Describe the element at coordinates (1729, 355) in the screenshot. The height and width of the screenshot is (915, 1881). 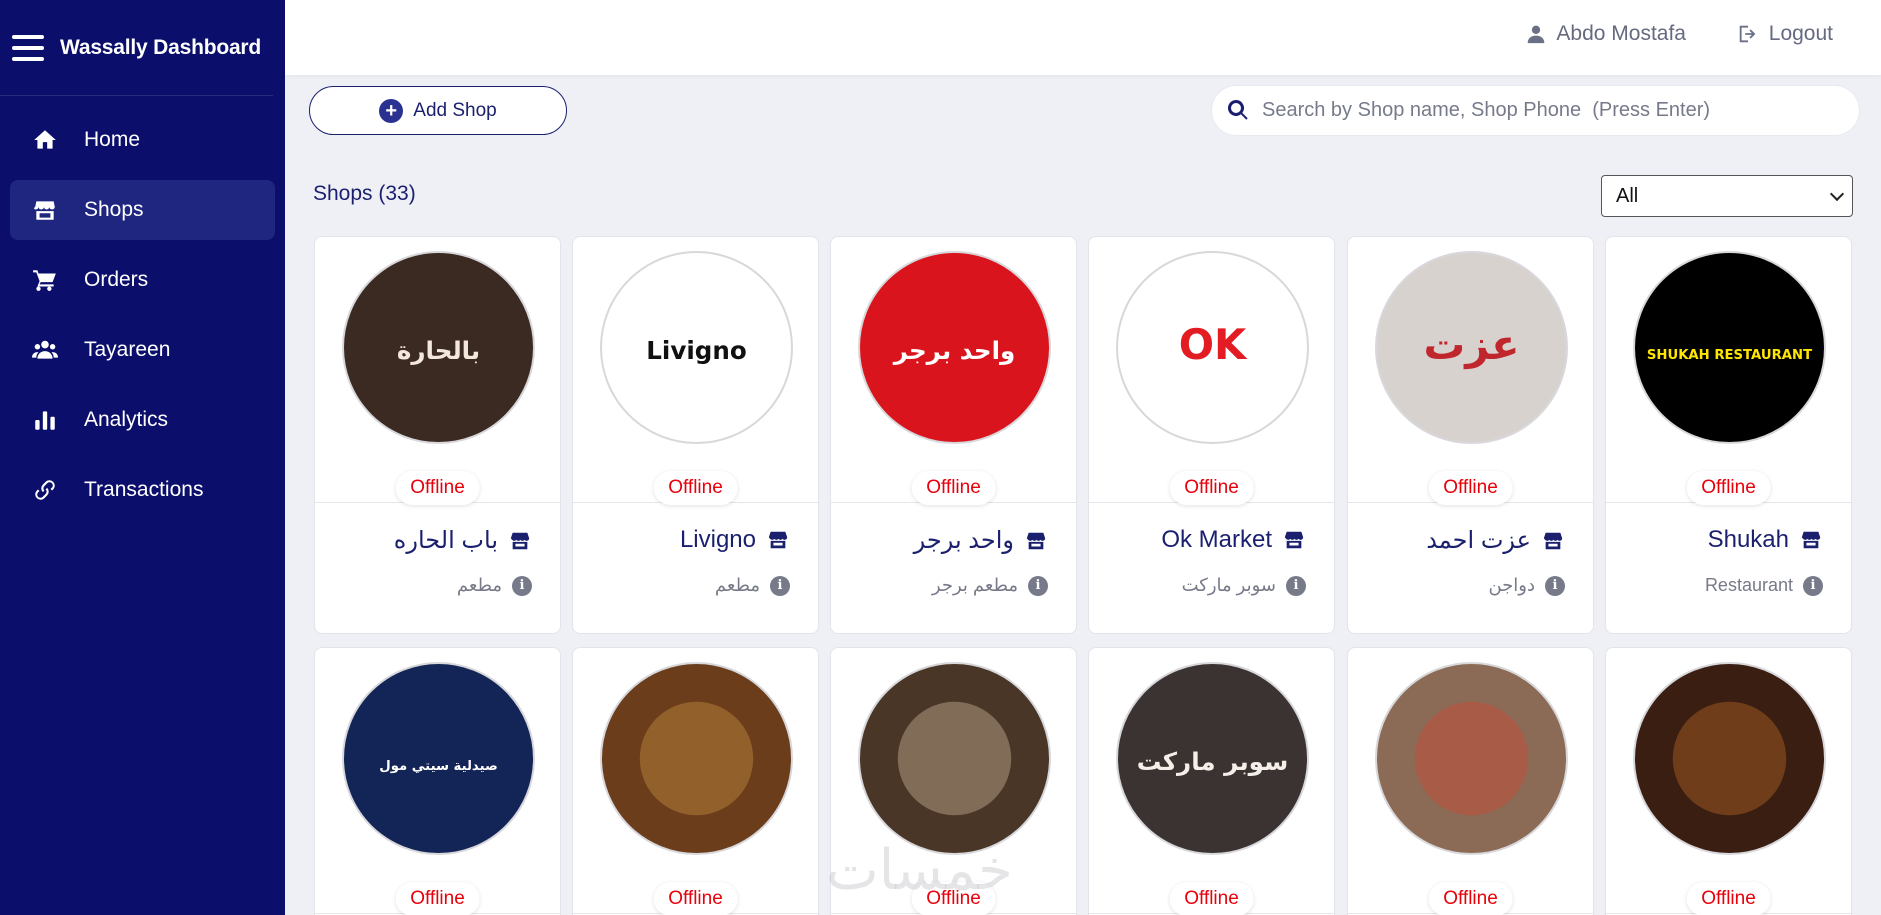
I see `logo-text: SHUKAH RESTAURANT` at that location.